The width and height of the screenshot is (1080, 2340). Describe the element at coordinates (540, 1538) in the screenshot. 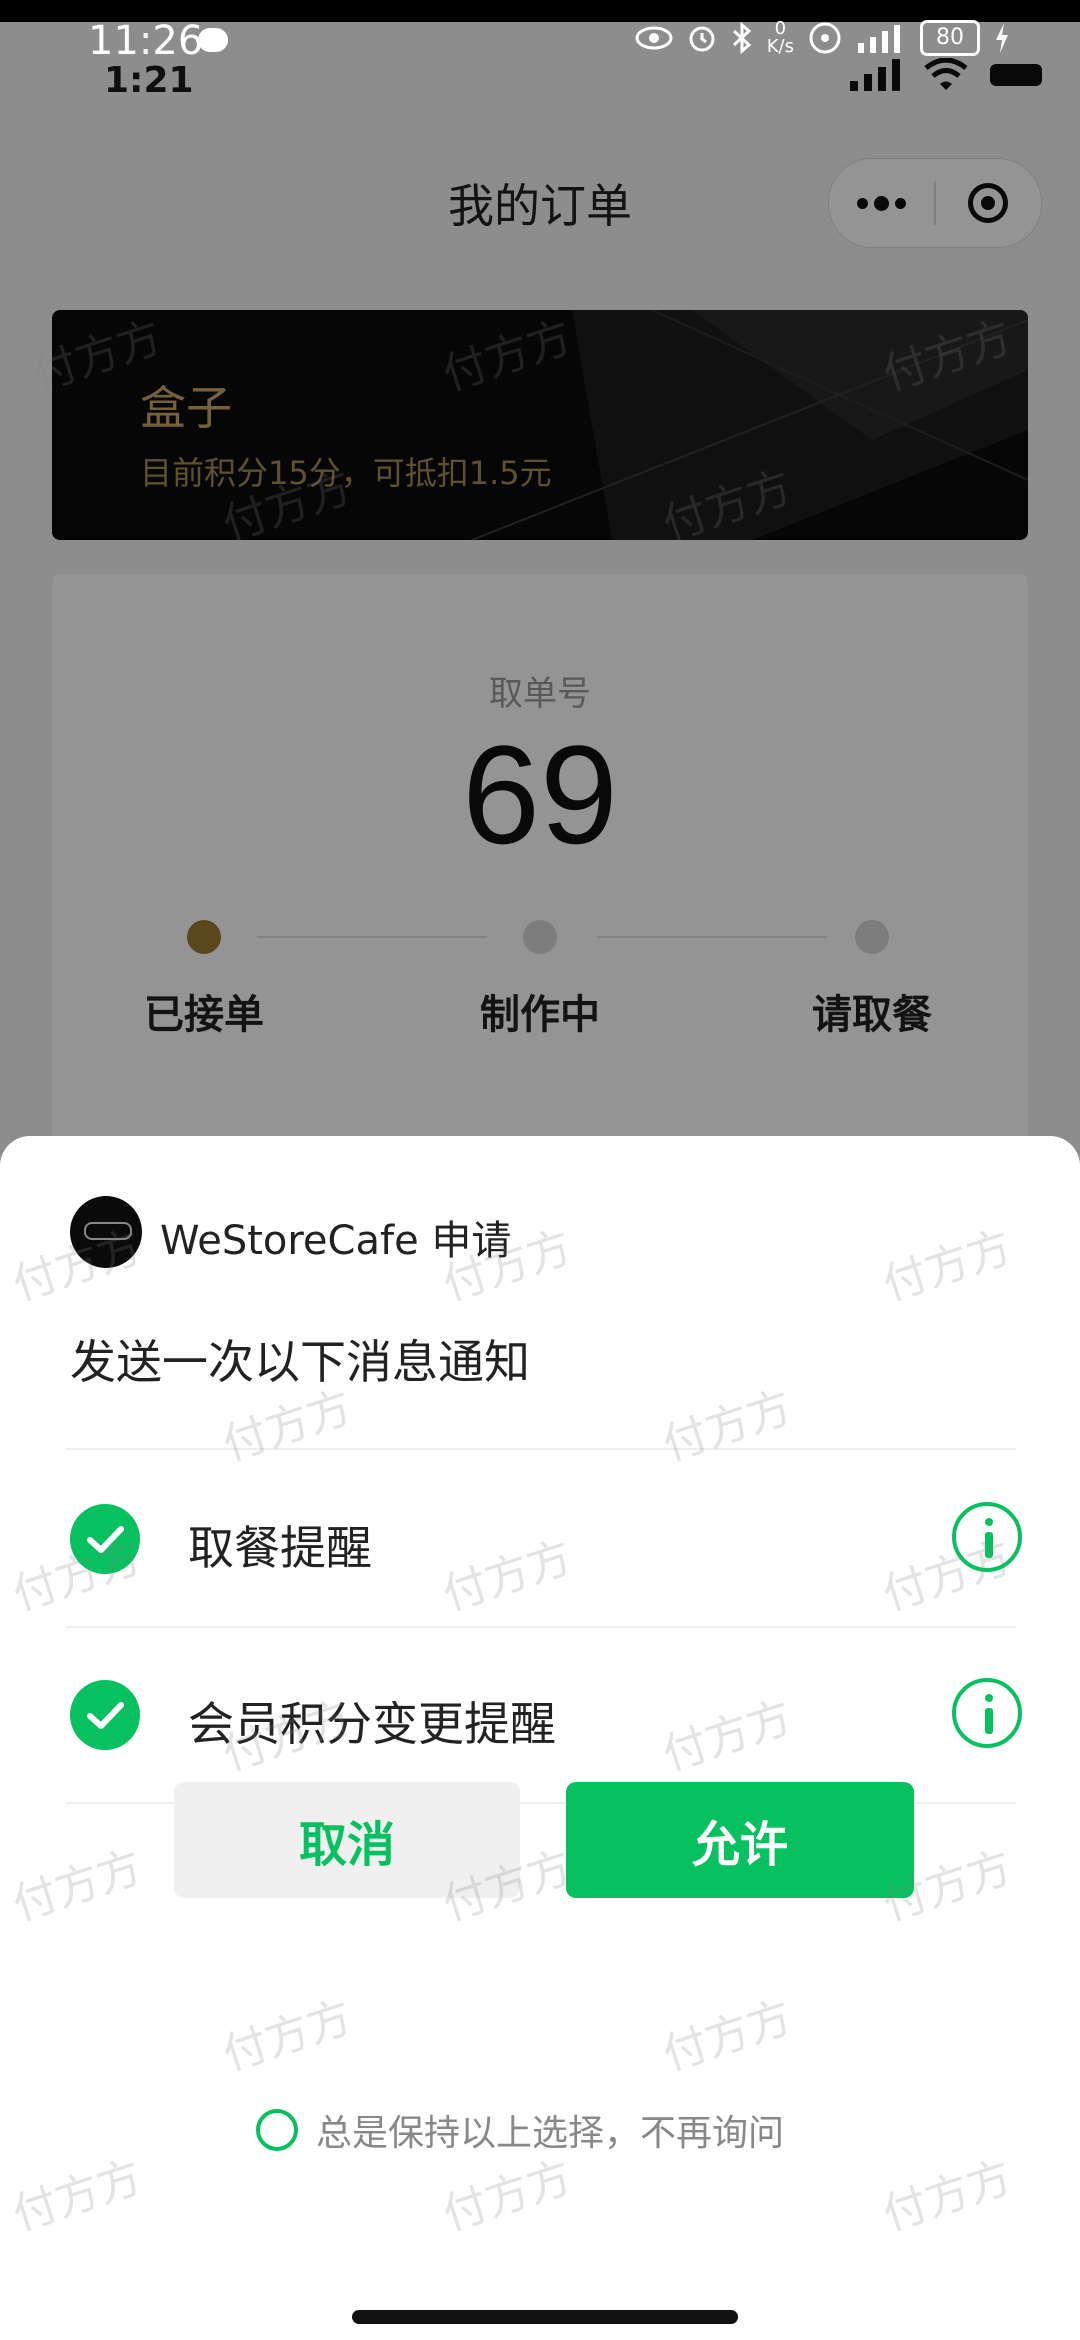

I see `subscribe-item-pickup: 取餐提醒` at that location.